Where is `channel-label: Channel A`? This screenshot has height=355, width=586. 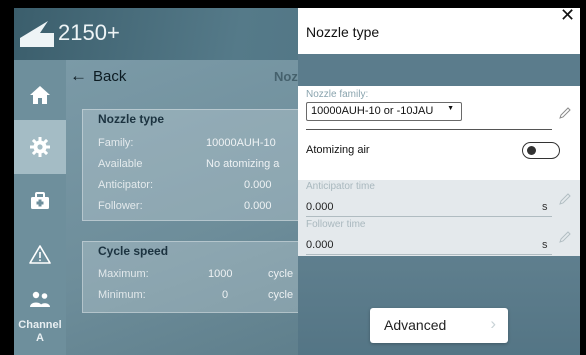
channel-label: Channel A is located at coordinates (40, 332).